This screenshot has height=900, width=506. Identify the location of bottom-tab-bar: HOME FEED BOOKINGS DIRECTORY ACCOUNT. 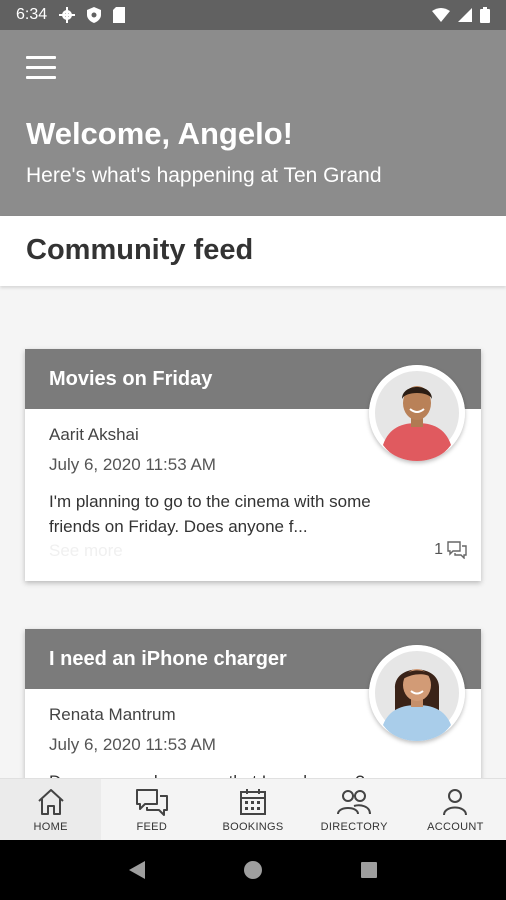
(253, 809).